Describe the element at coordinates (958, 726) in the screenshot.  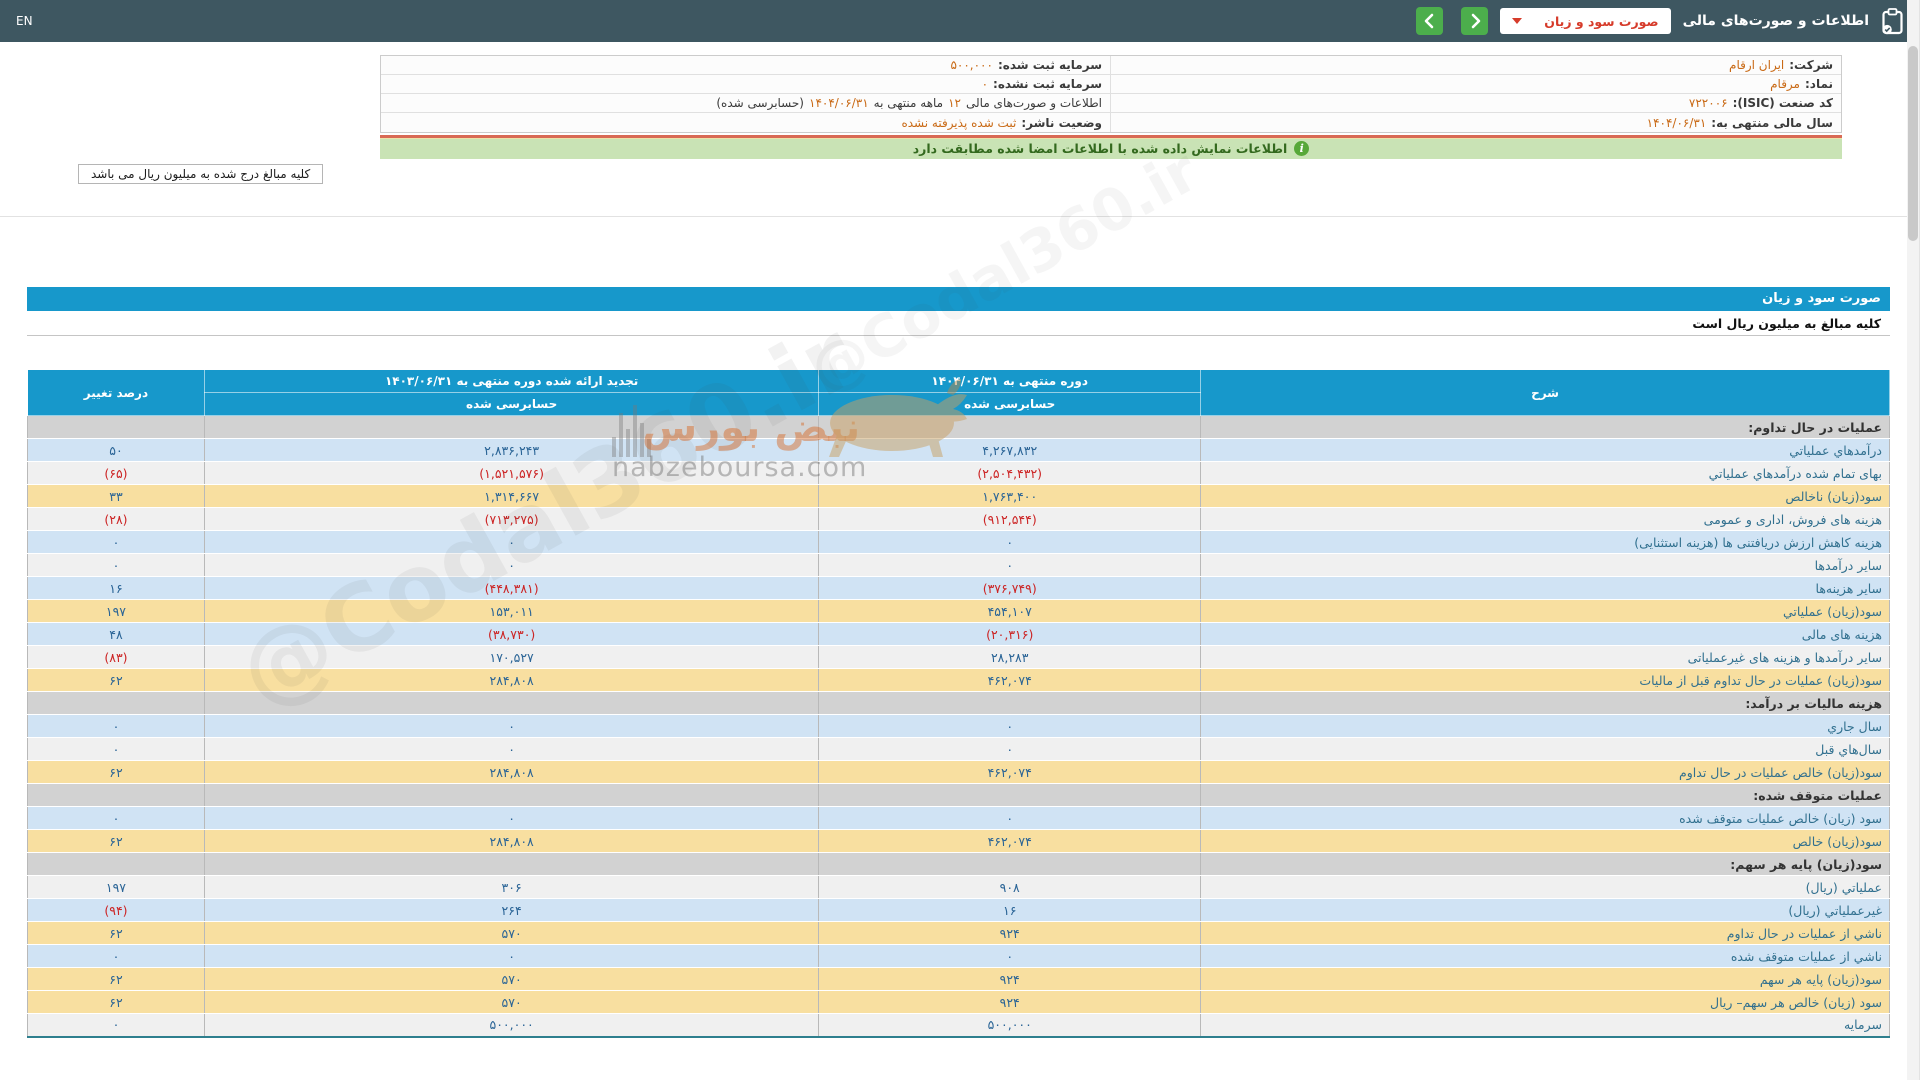
I see `table-row: سال جاري ۰ ۰ ۰` at that location.